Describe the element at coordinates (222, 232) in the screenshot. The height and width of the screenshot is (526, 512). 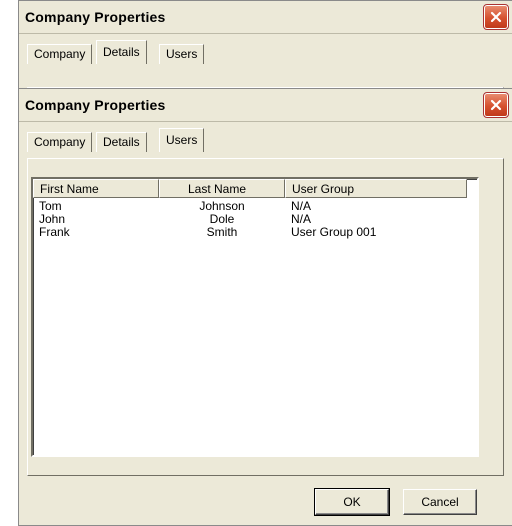
I see `last-name-cell: Smith` at that location.